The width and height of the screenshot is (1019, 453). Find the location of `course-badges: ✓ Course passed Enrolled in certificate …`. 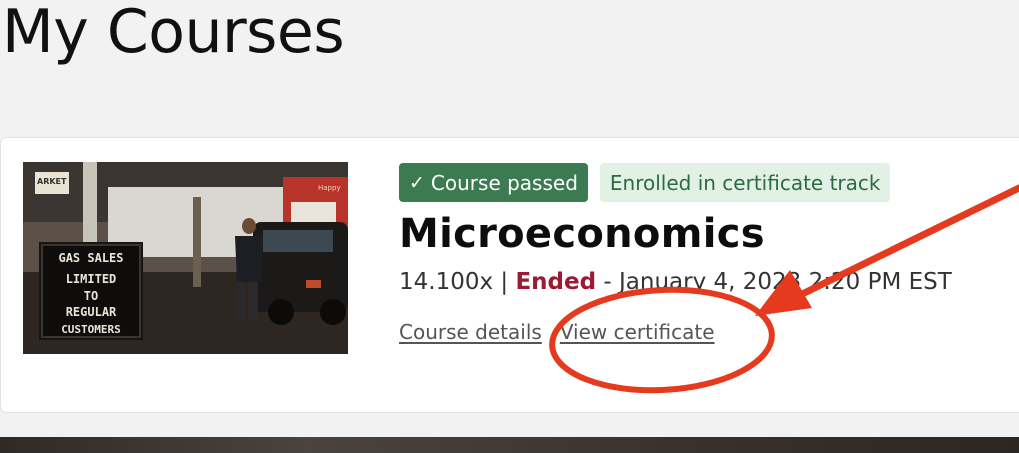

course-badges: ✓ Course passed Enrolled in certificate … is located at coordinates (645, 182).